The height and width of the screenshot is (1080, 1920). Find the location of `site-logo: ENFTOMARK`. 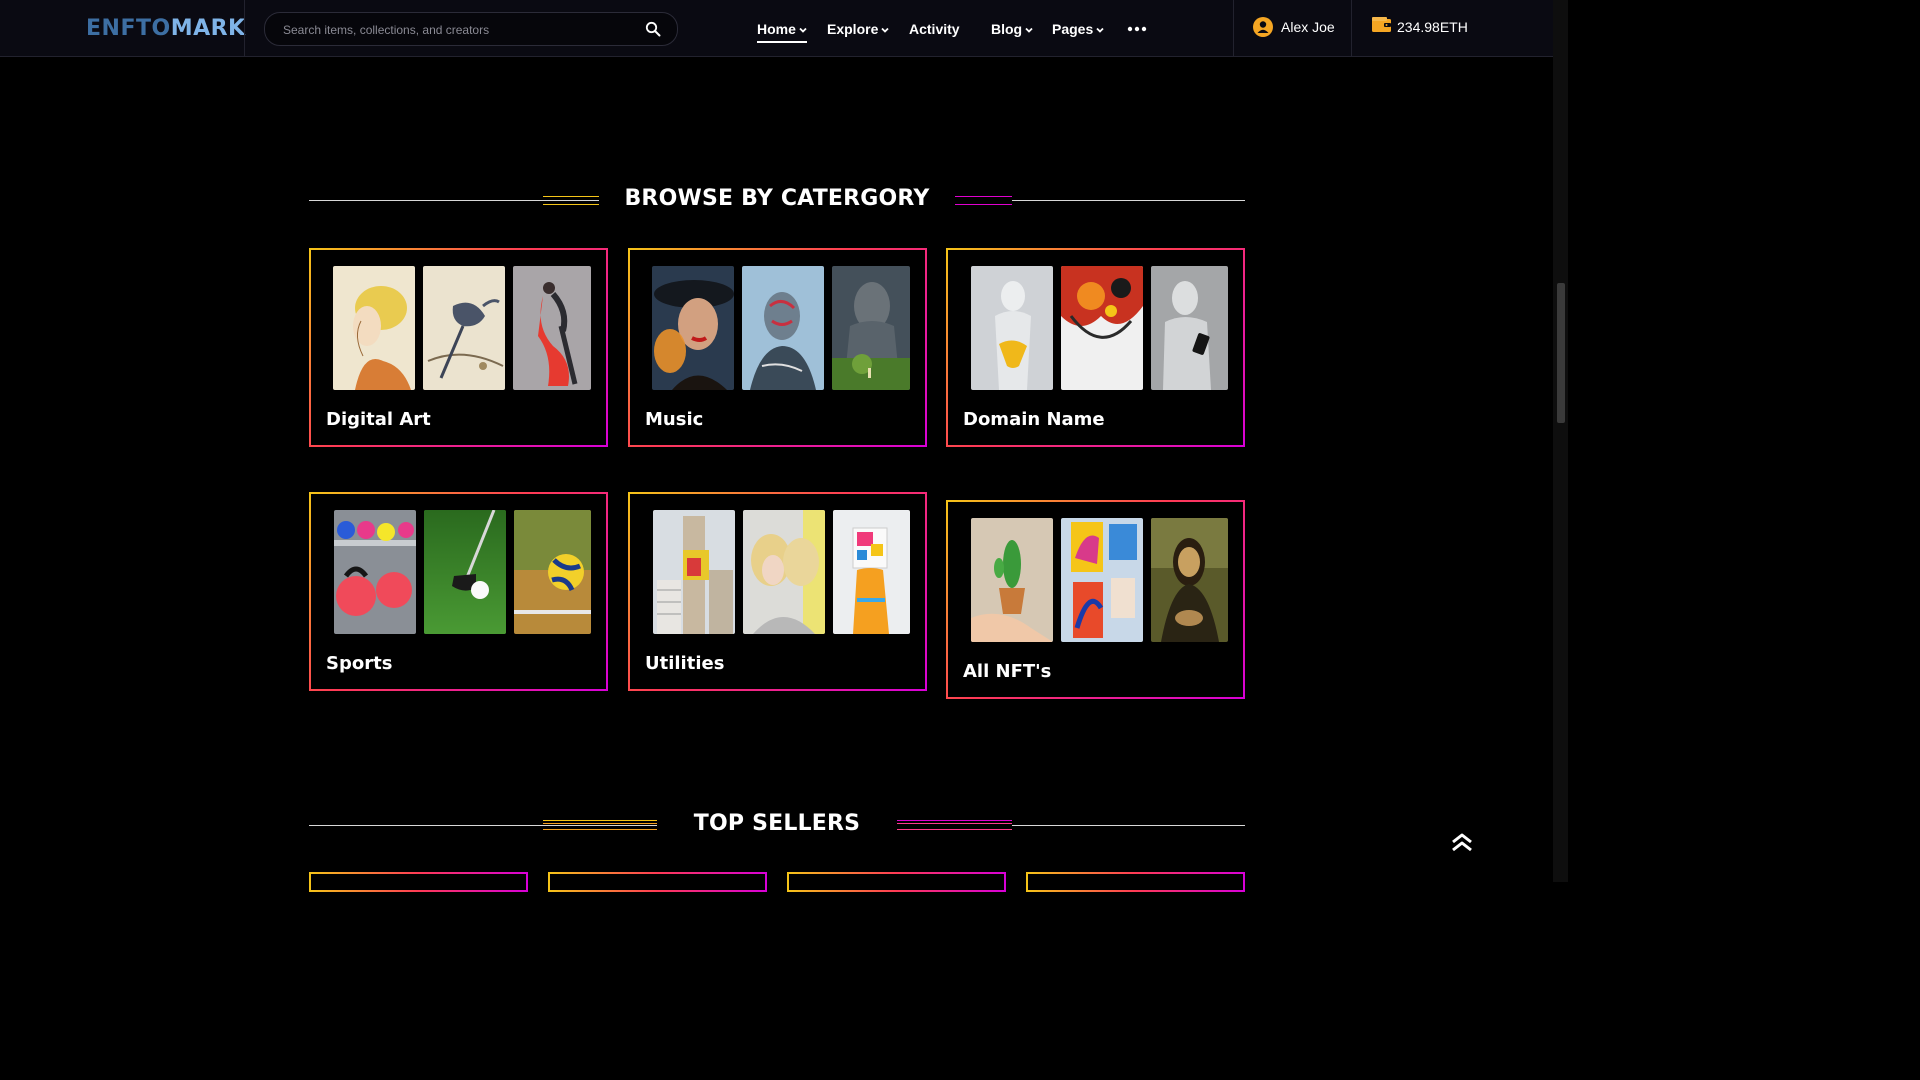

site-logo: ENFTOMARK is located at coordinates (166, 29).